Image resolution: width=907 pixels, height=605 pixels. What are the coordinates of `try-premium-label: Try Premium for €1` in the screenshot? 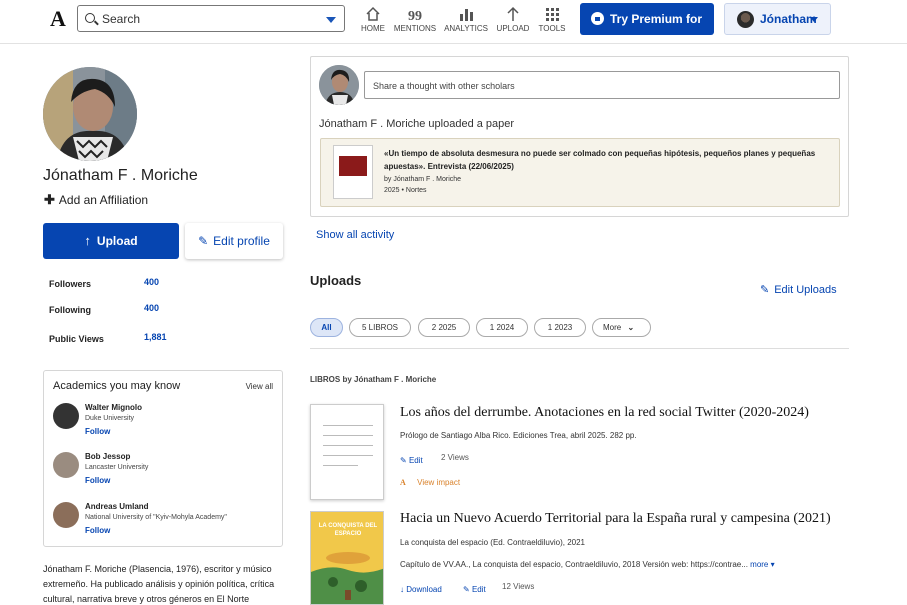 It's located at (656, 35).